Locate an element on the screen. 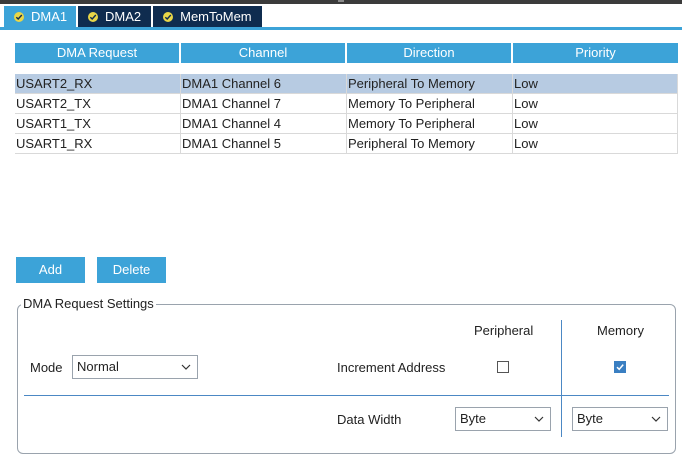  cell-channel: DMA1 Channel 4 is located at coordinates (264, 123).